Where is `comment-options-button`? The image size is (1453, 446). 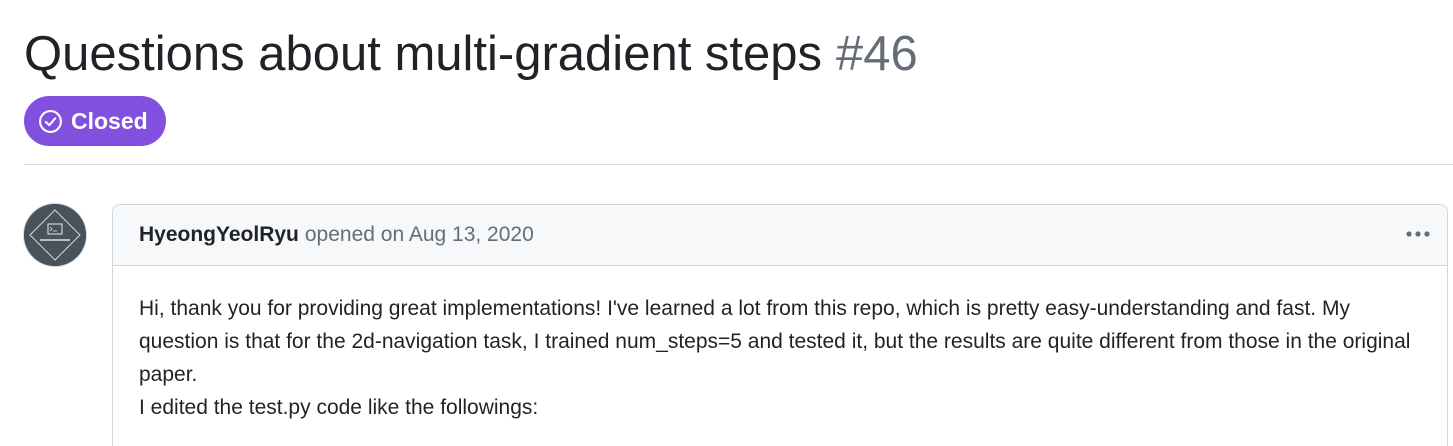 comment-options-button is located at coordinates (1418, 234).